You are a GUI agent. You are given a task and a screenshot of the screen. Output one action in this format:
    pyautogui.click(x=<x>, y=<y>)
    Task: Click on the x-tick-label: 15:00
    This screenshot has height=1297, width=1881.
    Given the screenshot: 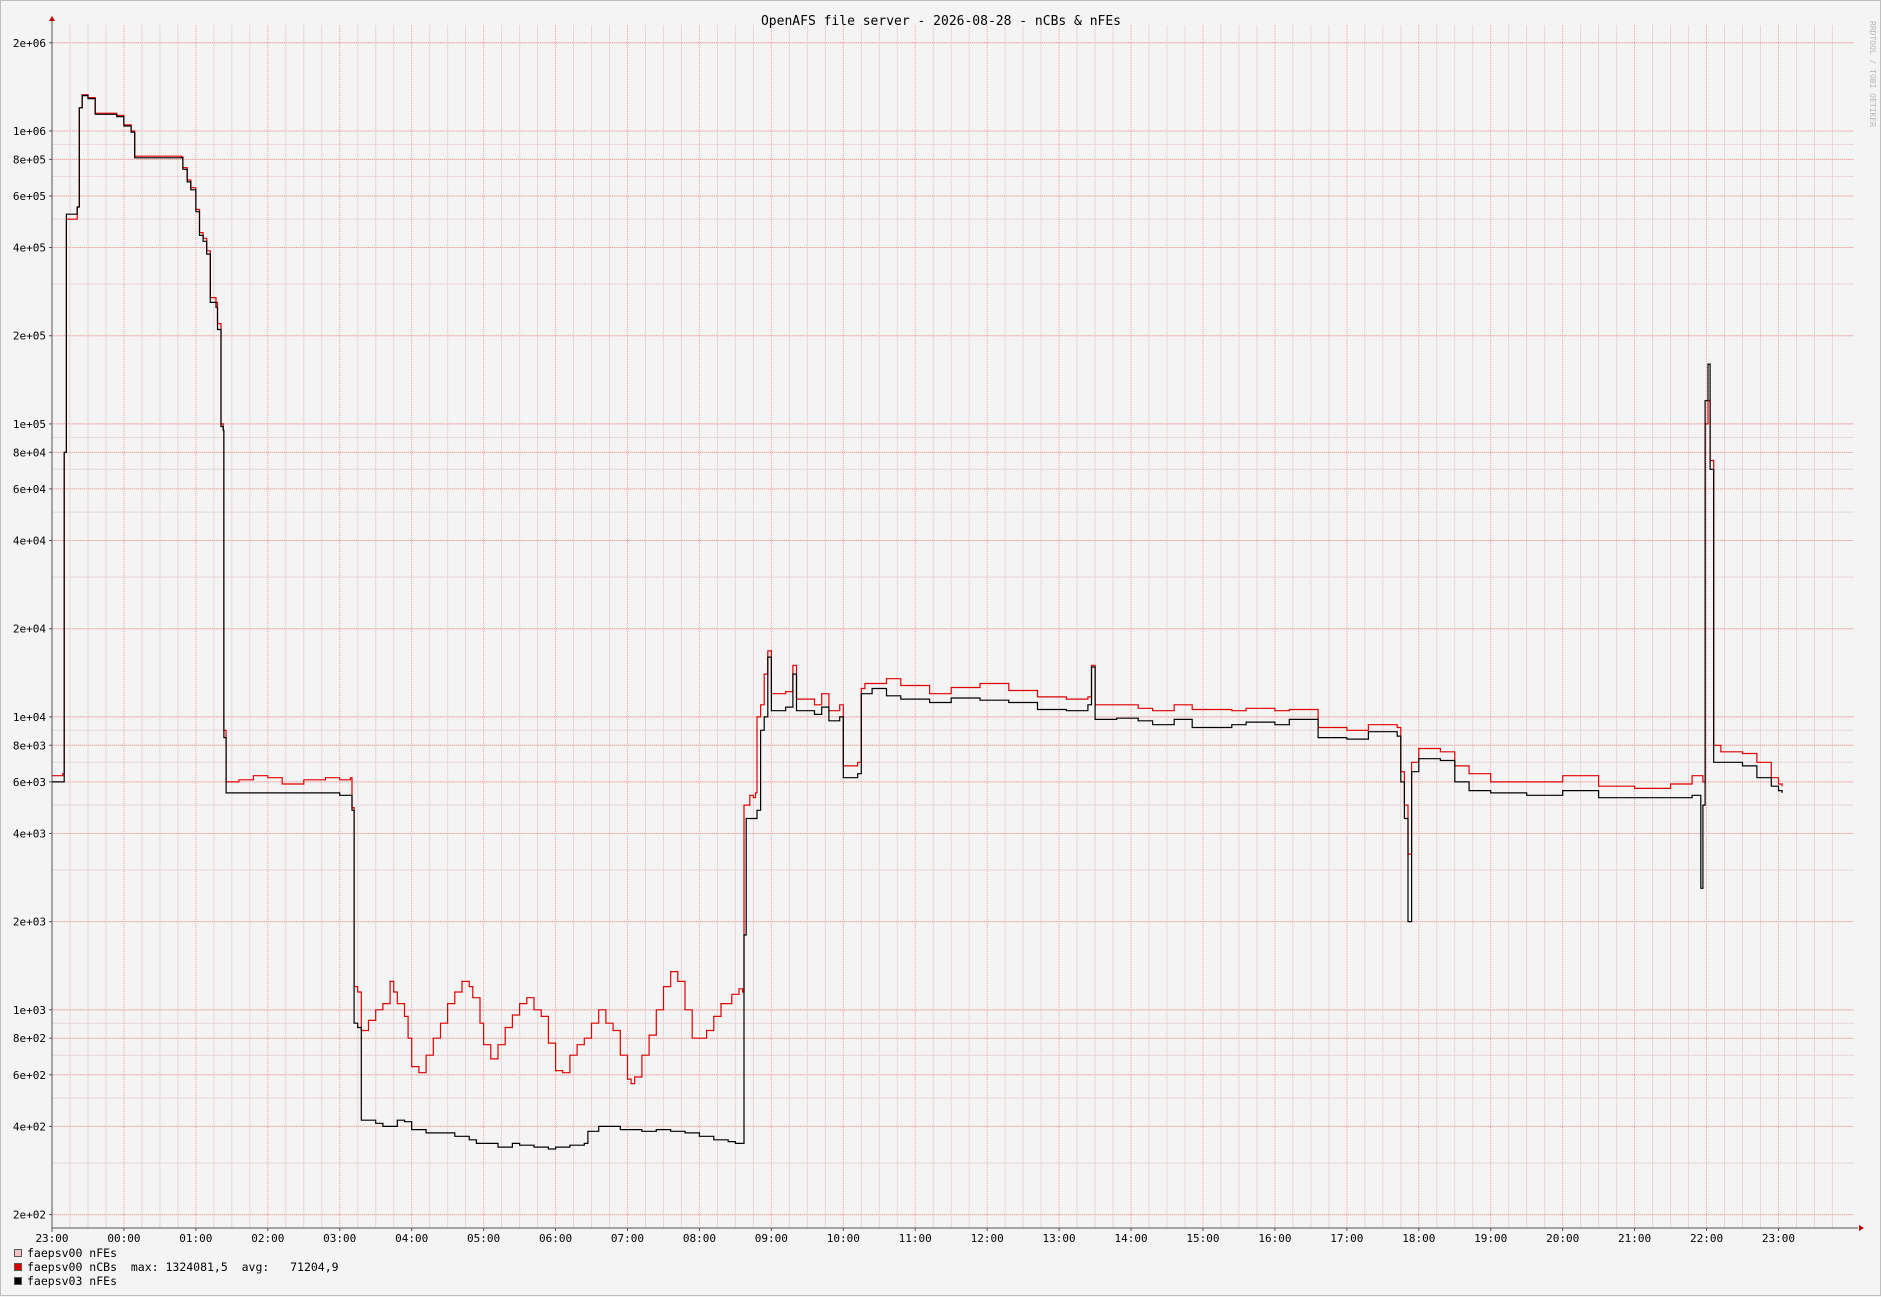 What is the action you would take?
    pyautogui.click(x=1202, y=1238)
    